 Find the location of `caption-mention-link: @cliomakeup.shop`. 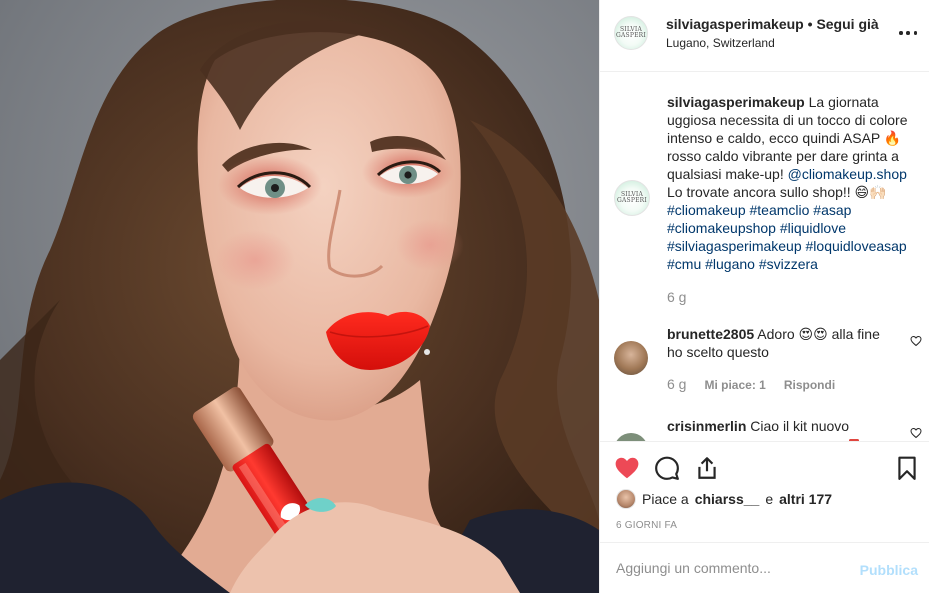

caption-mention-link: @cliomakeup.shop is located at coordinates (847, 174).